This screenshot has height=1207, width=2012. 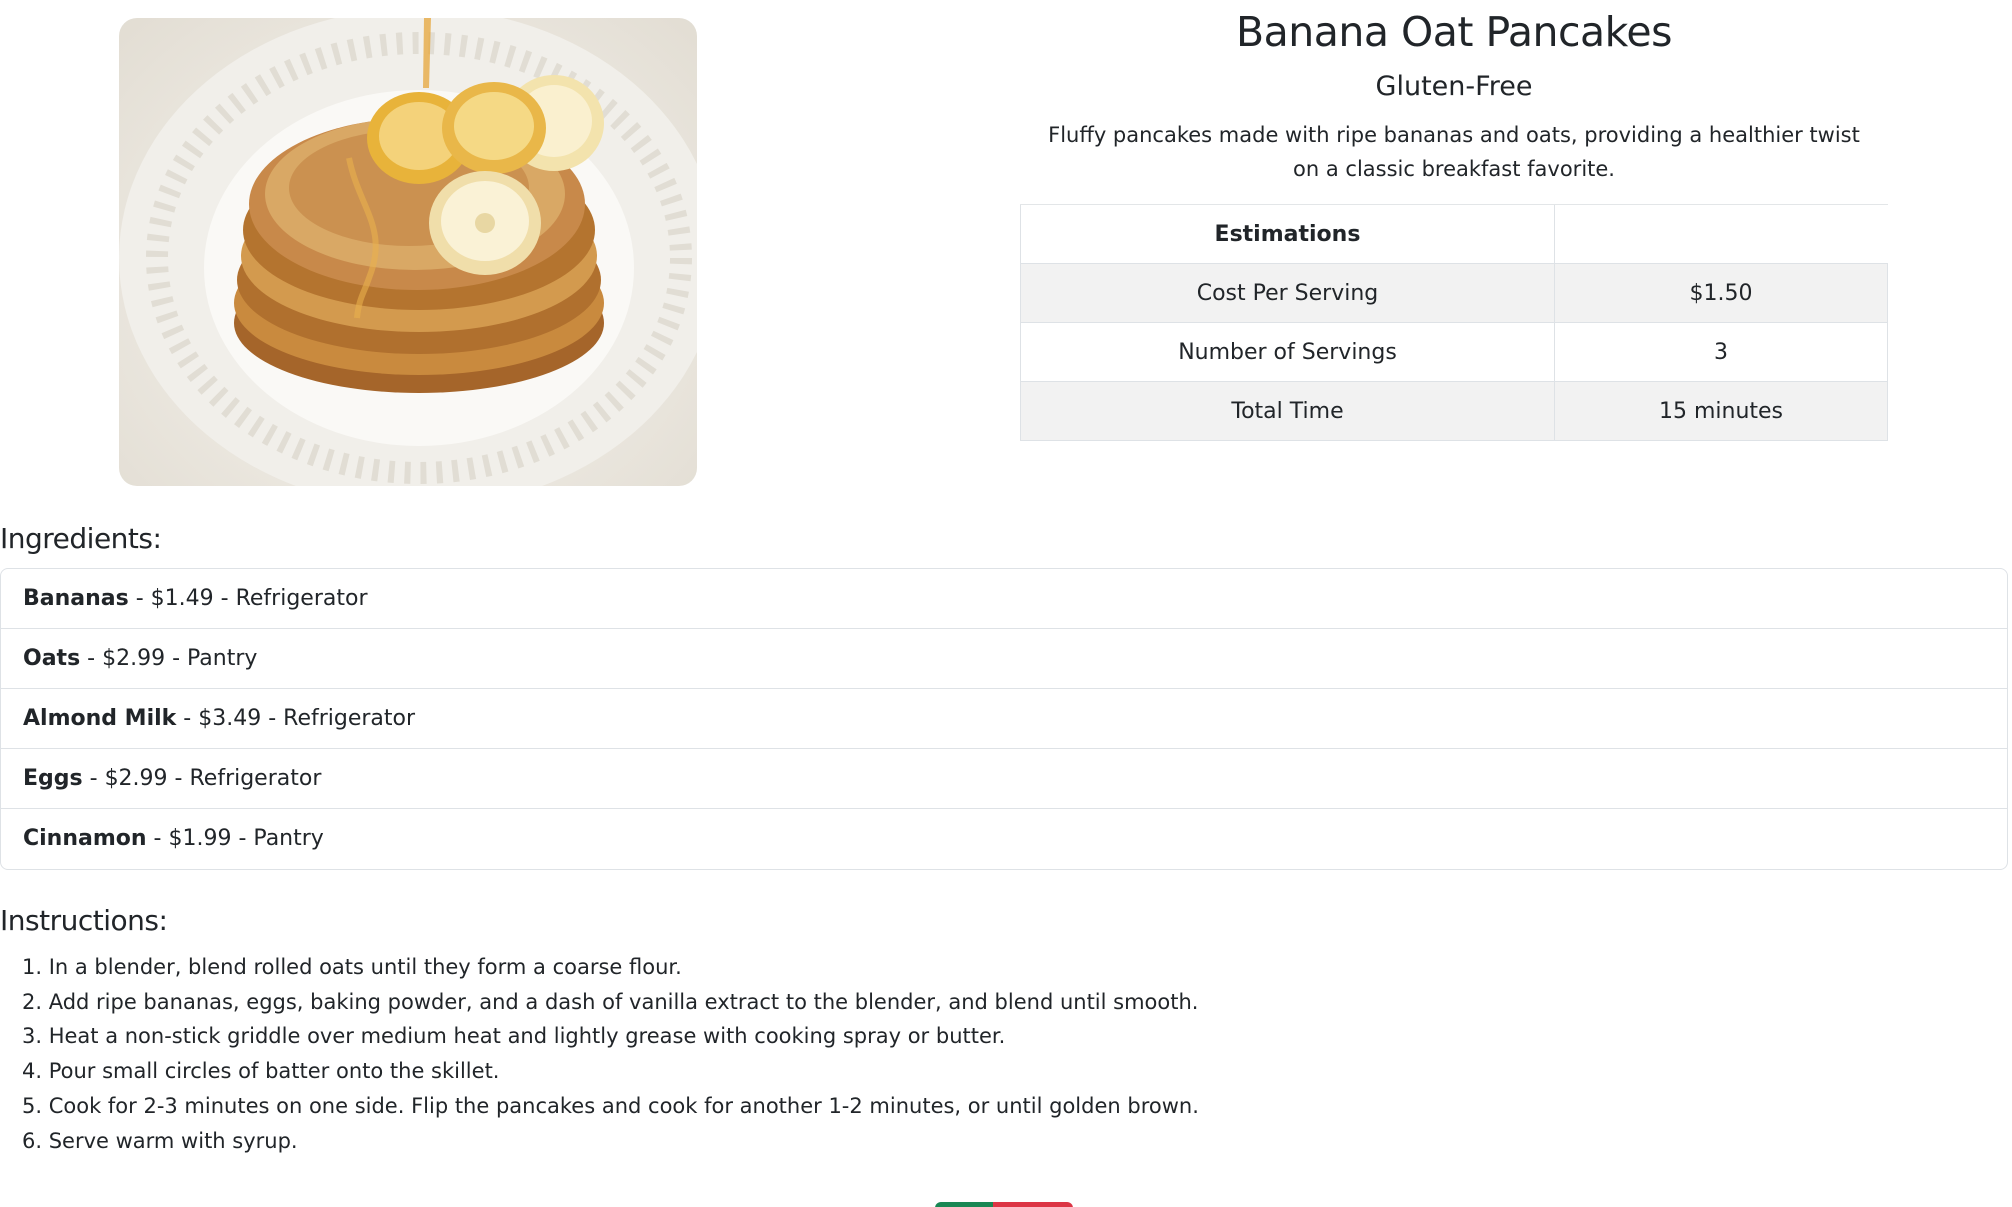 What do you see at coordinates (182, 598) in the screenshot?
I see `ingredient-price: $1.49` at bounding box center [182, 598].